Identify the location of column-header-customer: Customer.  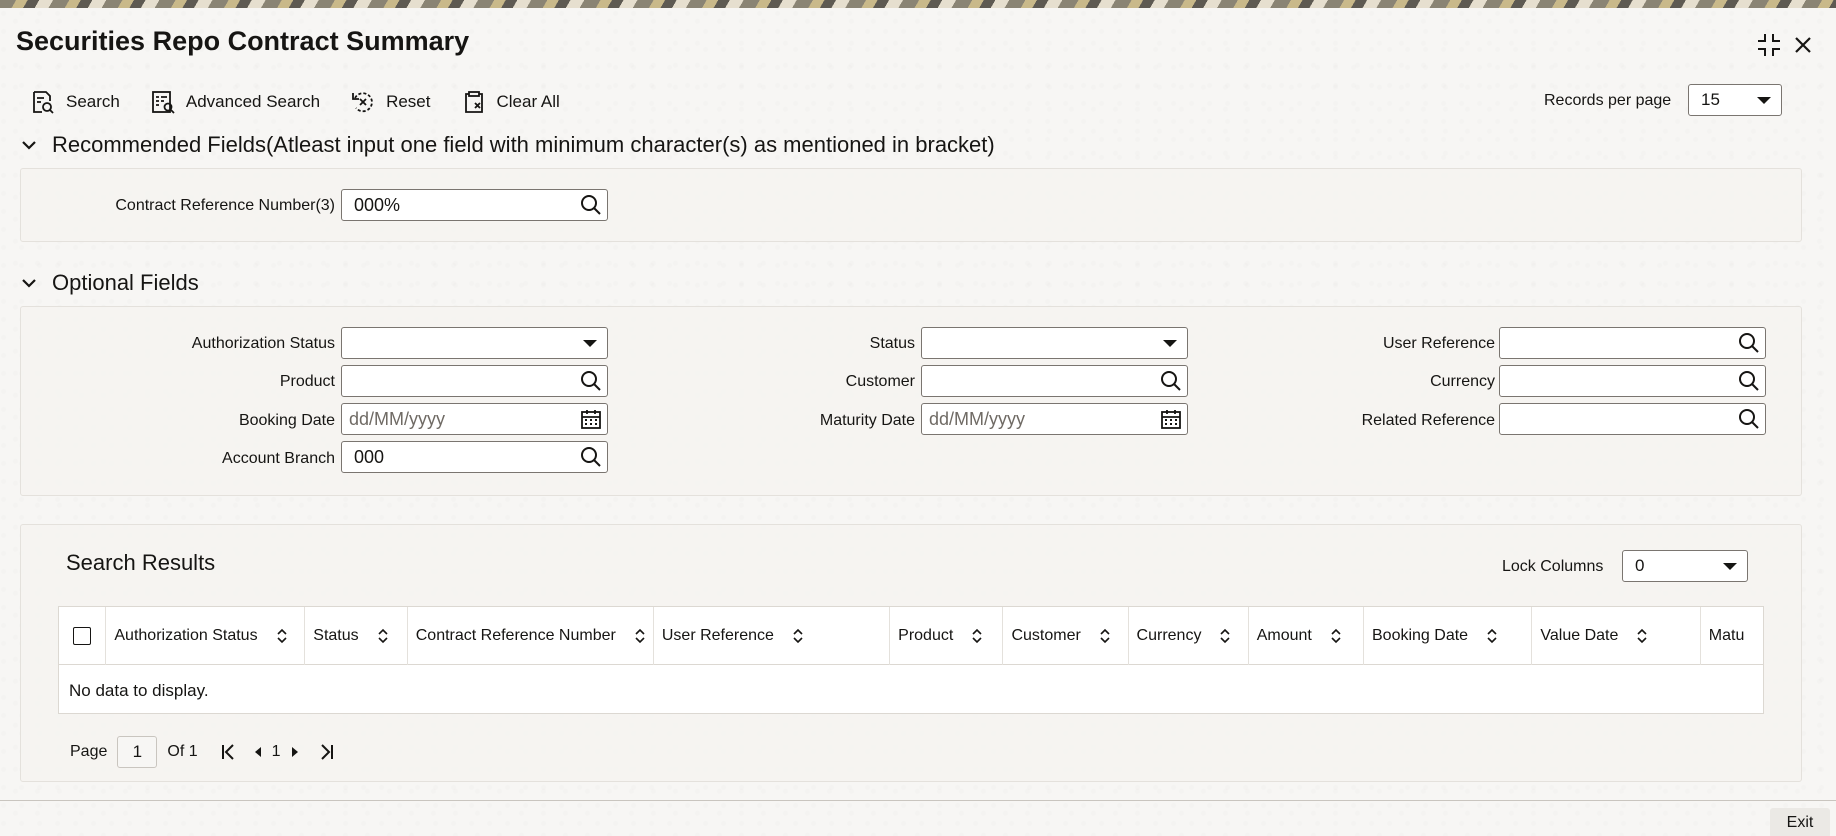
(1066, 636).